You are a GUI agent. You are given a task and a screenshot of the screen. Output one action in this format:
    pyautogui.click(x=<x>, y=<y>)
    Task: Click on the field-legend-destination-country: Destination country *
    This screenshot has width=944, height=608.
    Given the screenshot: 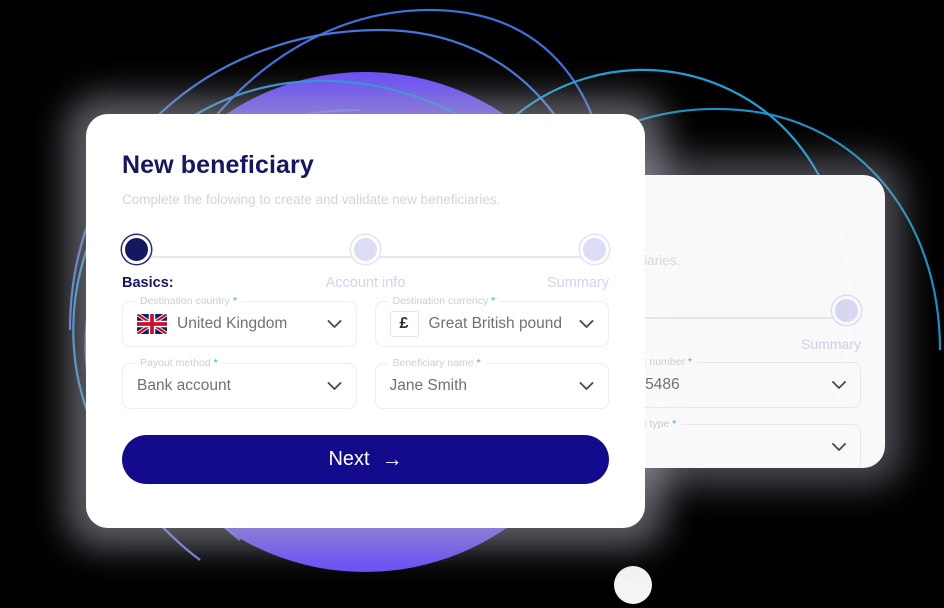 What is the action you would take?
    pyautogui.click(x=188, y=301)
    